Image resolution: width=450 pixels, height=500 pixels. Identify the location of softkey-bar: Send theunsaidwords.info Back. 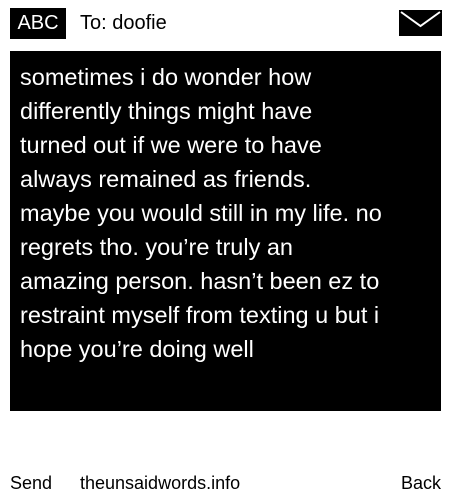
(225, 483).